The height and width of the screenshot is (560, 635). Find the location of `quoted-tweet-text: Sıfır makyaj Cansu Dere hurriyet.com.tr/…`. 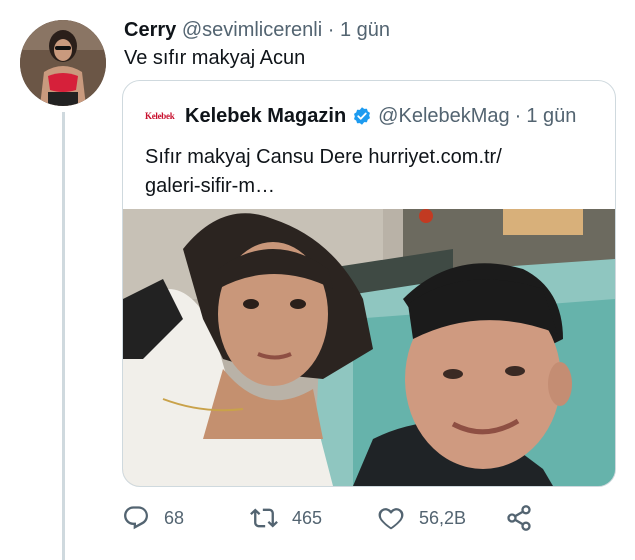

quoted-tweet-text: Sıfır makyaj Cansu Dere hurriyet.com.tr/… is located at coordinates (365, 172).